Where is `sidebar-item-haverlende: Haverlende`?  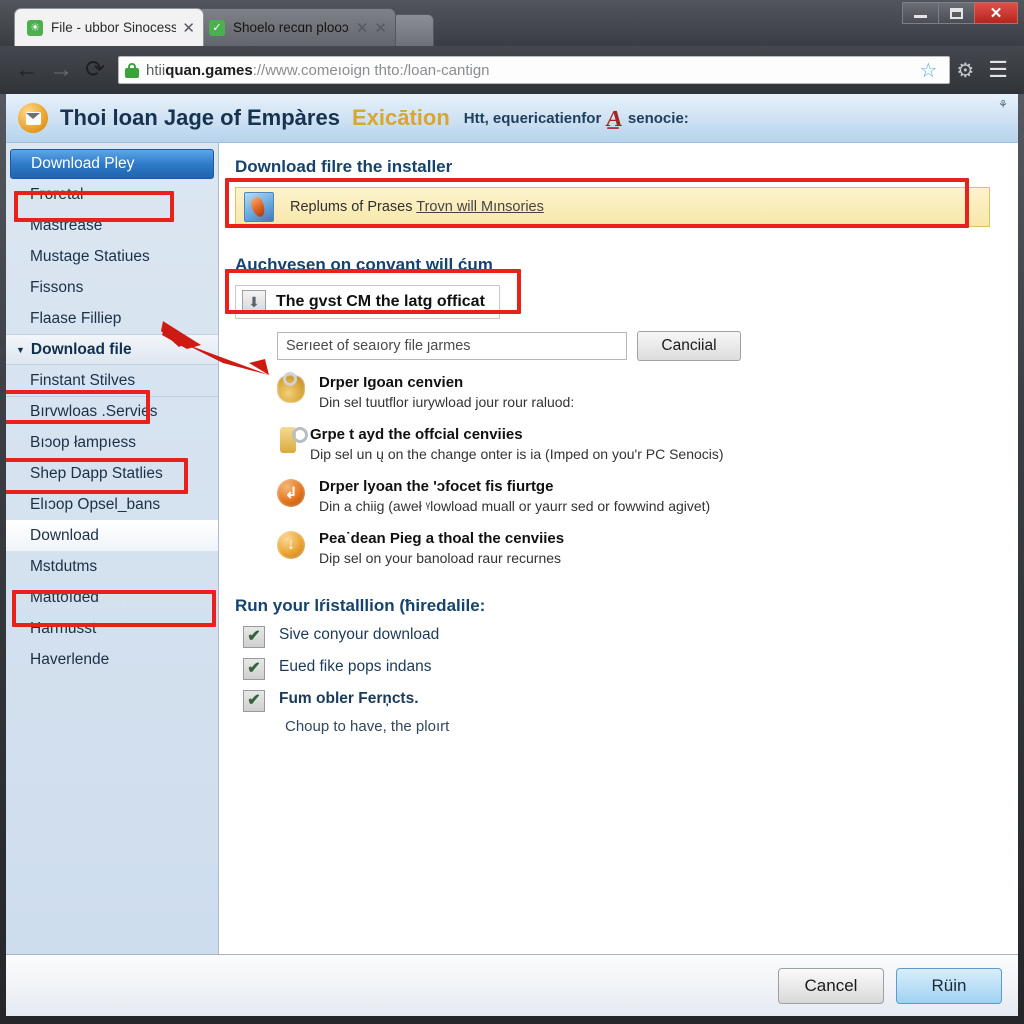
sidebar-item-haverlende: Haverlende is located at coordinates (112, 659).